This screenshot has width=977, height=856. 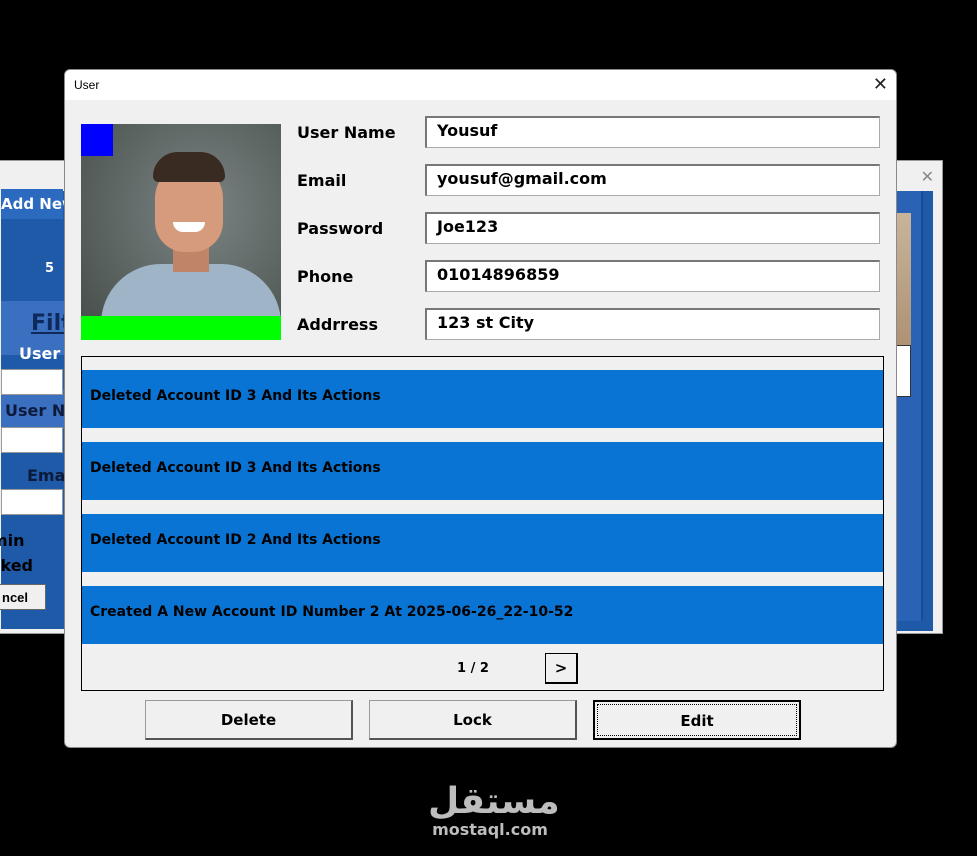 I want to click on page-indicator: 1 / 2, so click(x=473, y=668).